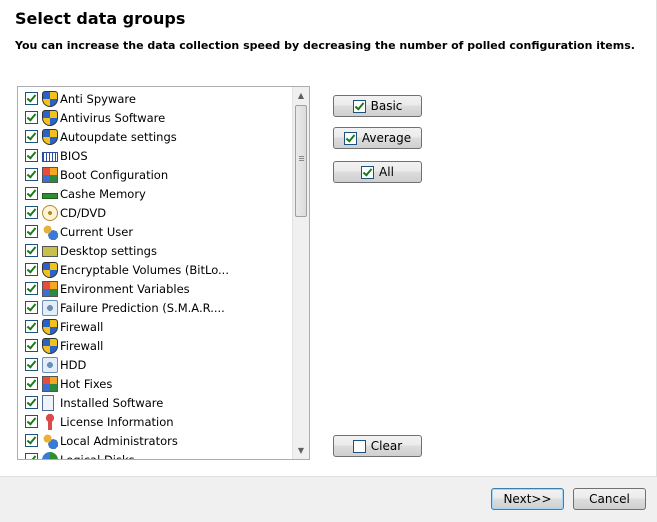 The image size is (657, 522). Describe the element at coordinates (527, 499) in the screenshot. I see `next-button: Next>>` at that location.